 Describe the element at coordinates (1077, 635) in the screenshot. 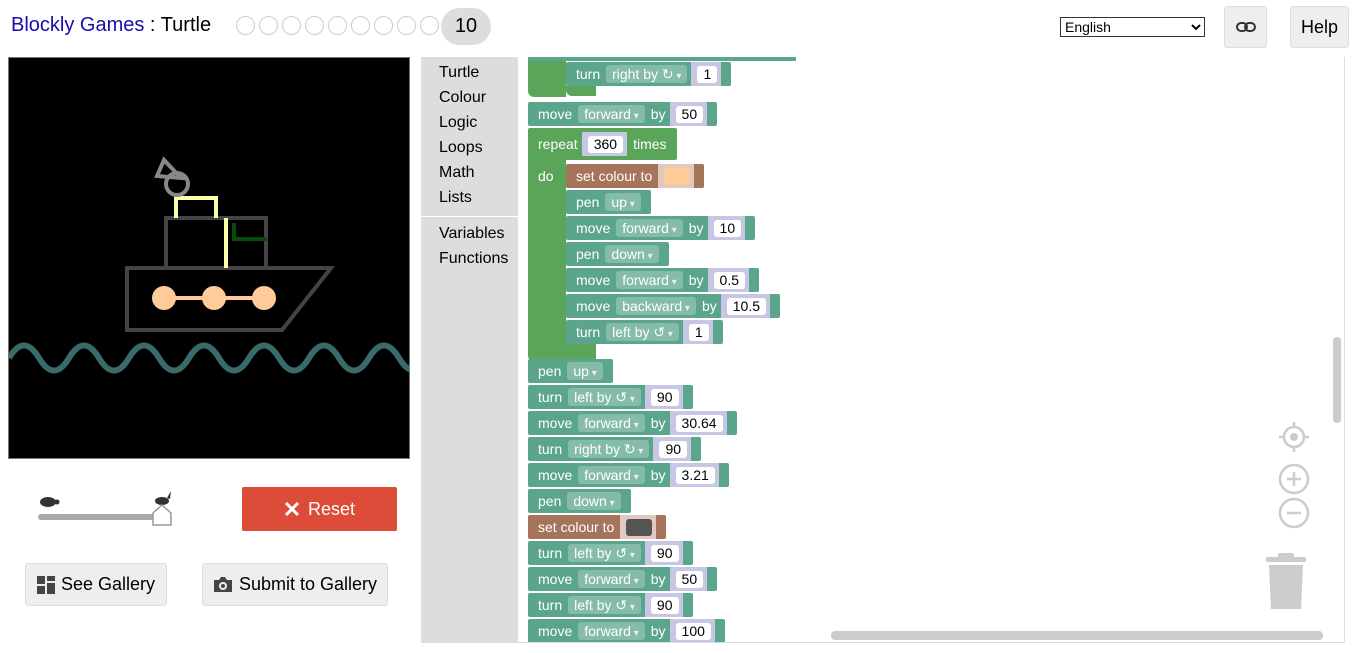

I see `horizontal-scrollbar` at that location.